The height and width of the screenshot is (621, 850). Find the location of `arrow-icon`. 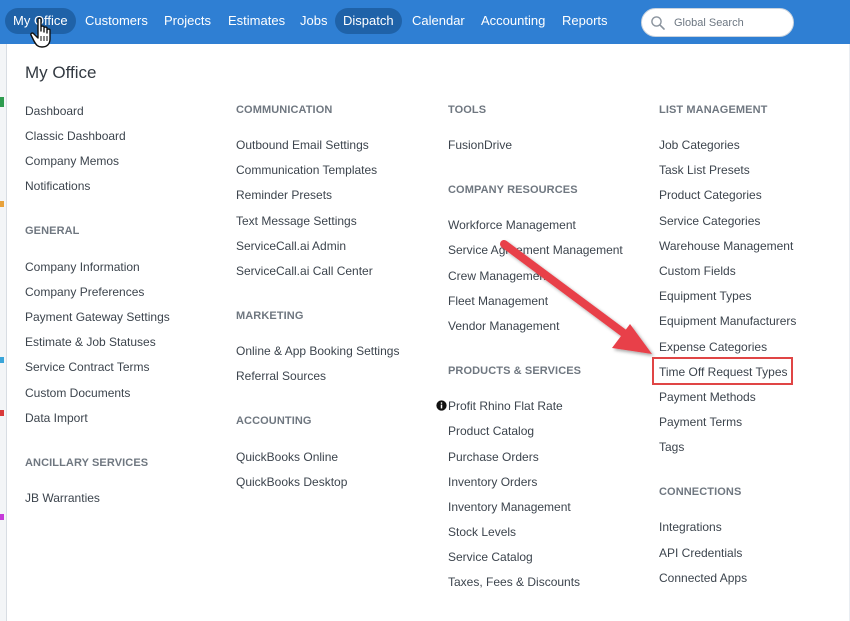

arrow-icon is located at coordinates (576, 297).